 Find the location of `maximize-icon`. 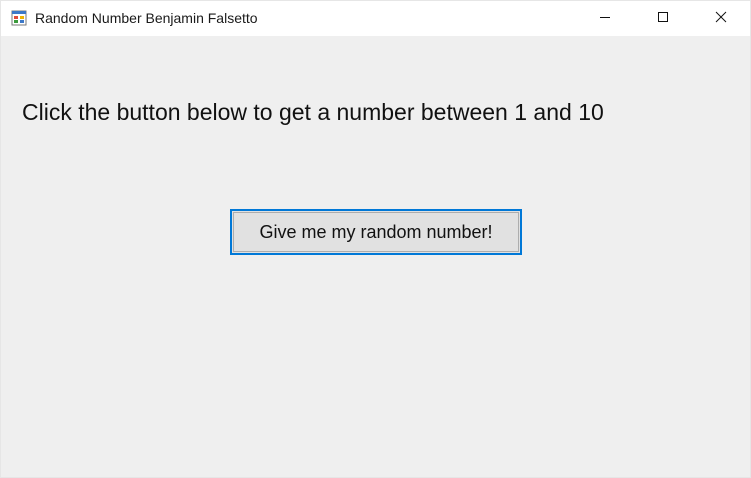

maximize-icon is located at coordinates (663, 19).